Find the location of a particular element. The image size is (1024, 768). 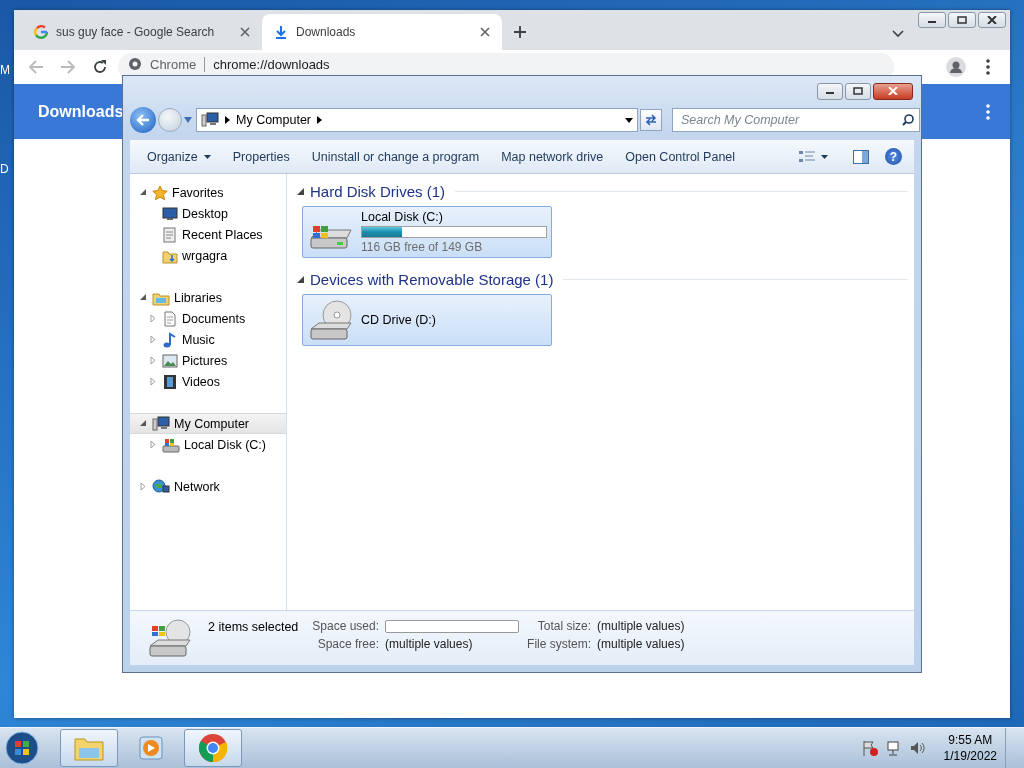

media-player-icon is located at coordinates (151, 748).